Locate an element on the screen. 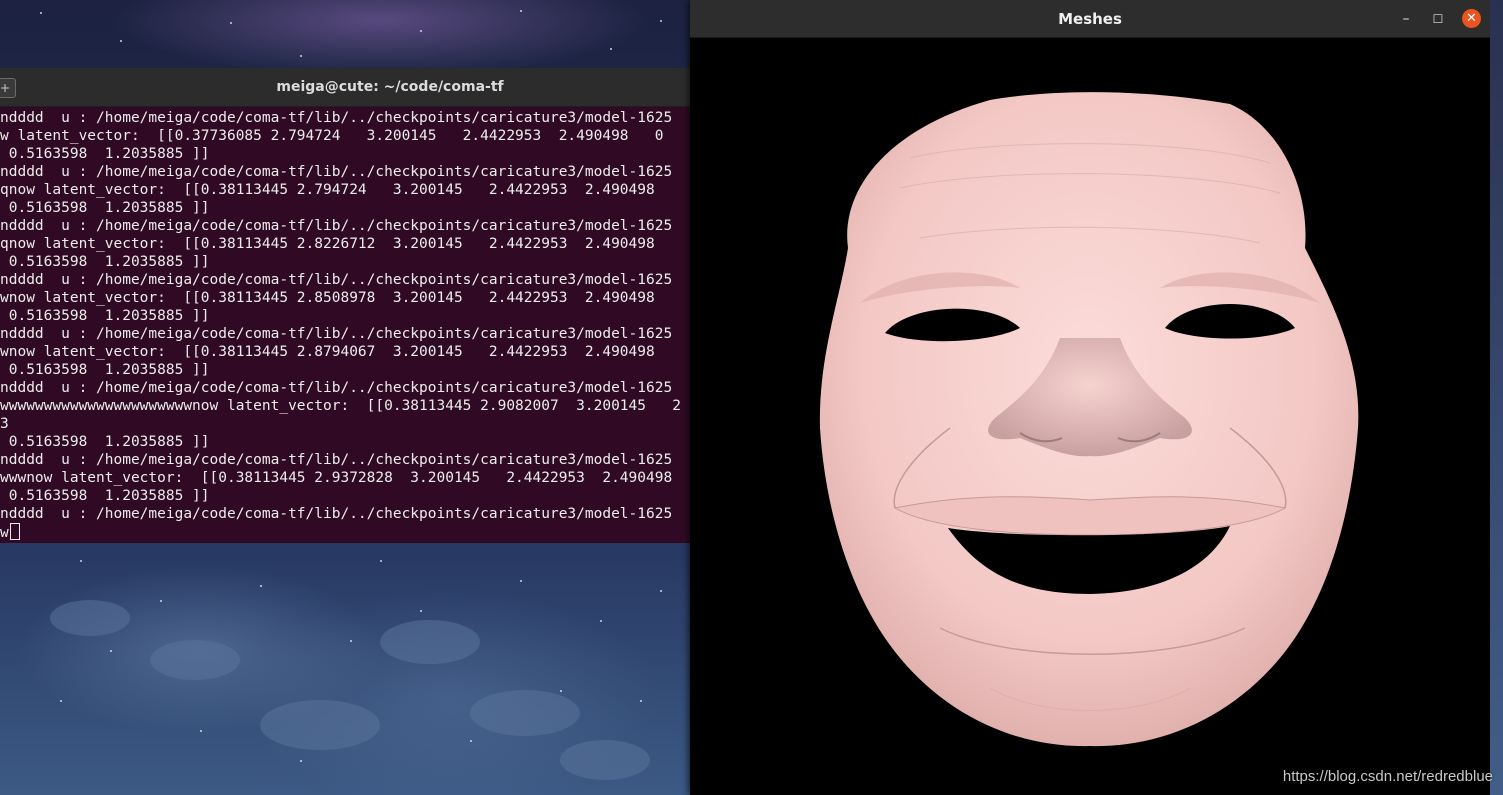 This screenshot has width=1503, height=795. desktop-edge is located at coordinates (1496, 397).